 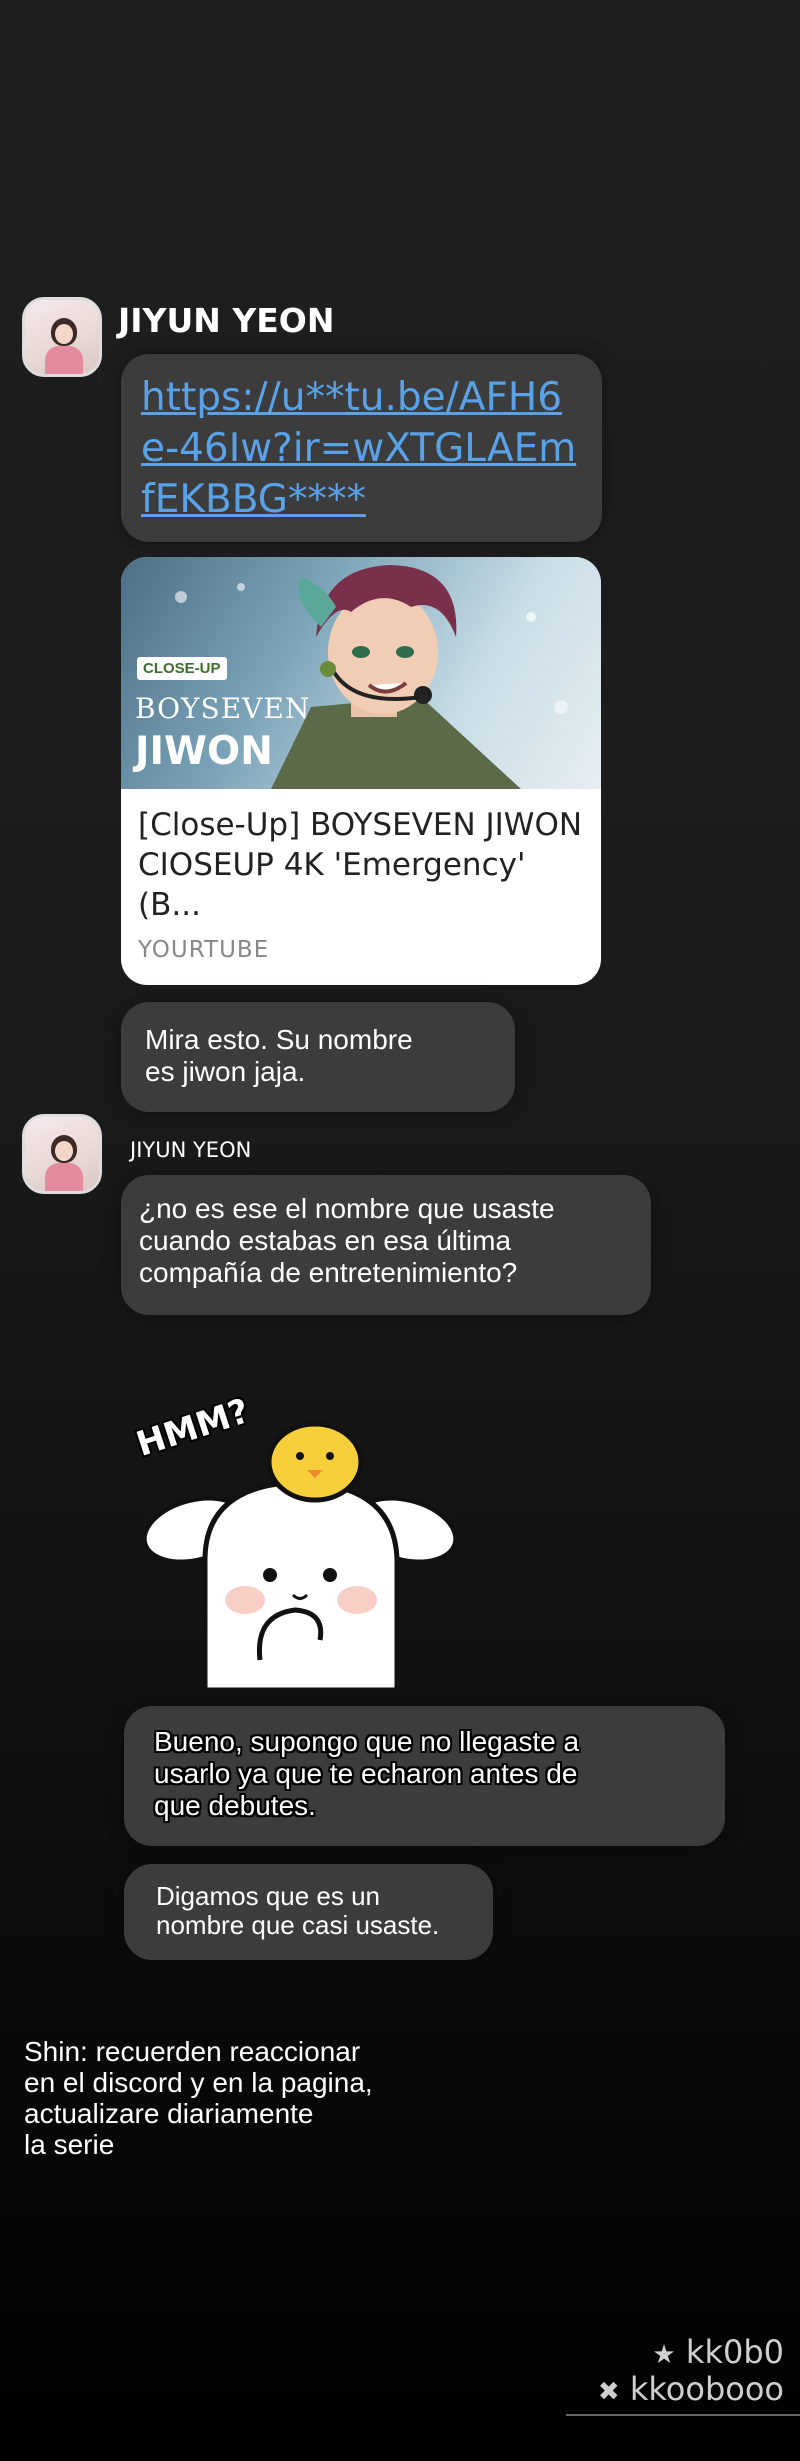 I want to click on message-bubble-1: Mira esto. Su nombre es jiwon jaja., so click(x=318, y=1057).